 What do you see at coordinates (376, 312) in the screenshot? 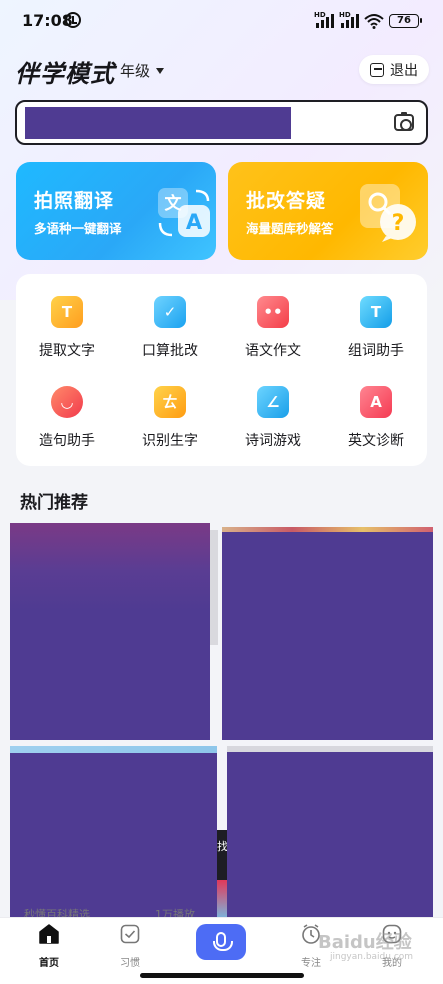
I see `word-helper-icon: T` at bounding box center [376, 312].